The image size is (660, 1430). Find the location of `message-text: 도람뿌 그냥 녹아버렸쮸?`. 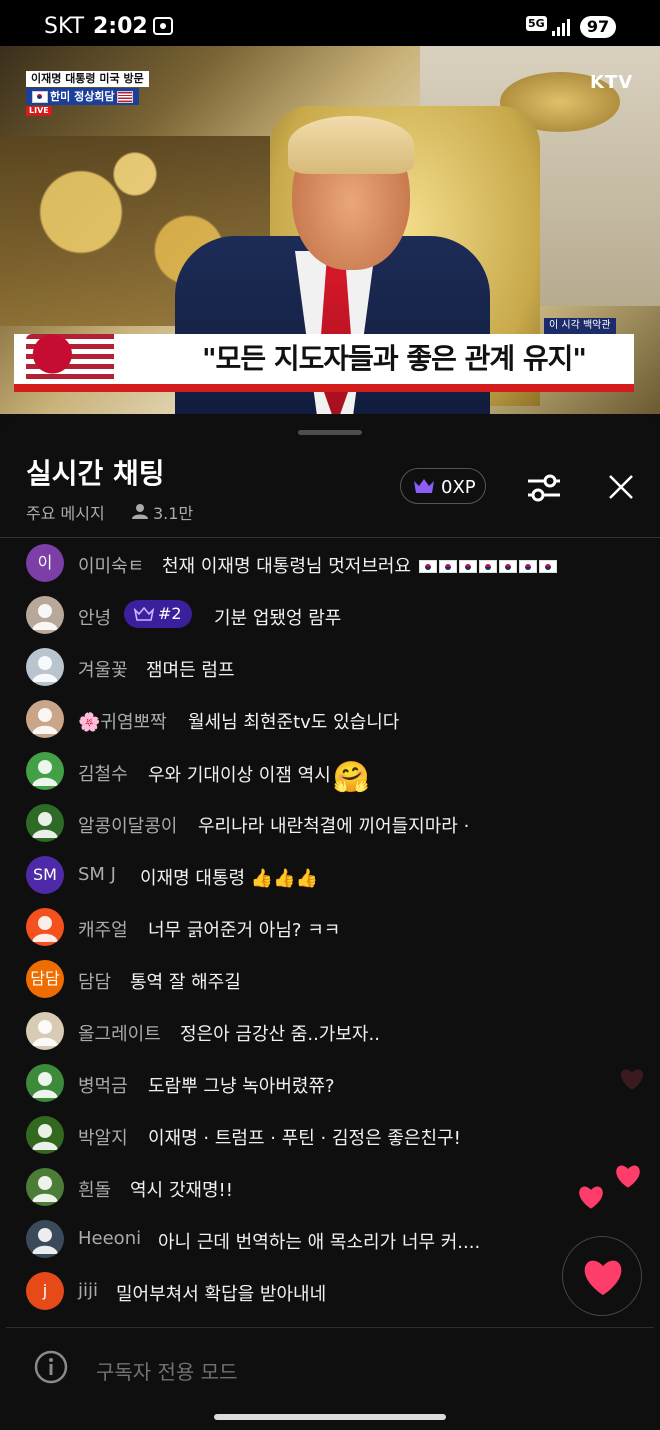

message-text: 도람뿌 그냥 녹아버렸쮸? is located at coordinates (241, 1085).